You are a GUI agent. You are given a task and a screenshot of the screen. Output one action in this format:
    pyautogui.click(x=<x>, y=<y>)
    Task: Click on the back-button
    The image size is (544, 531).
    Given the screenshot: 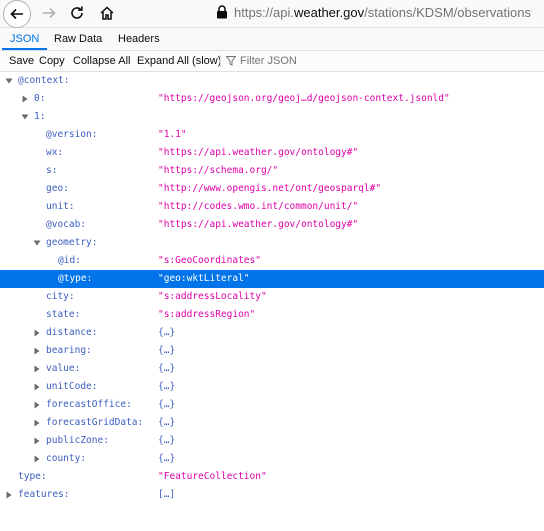 What is the action you would take?
    pyautogui.click(x=17, y=14)
    